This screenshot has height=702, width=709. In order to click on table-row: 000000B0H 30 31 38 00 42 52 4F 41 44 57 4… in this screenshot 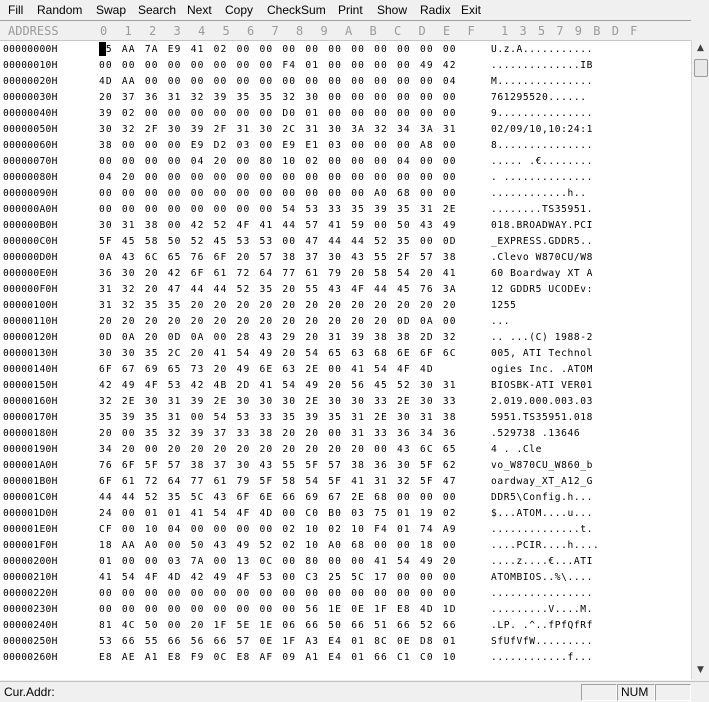, I will do `click(345, 226)`.